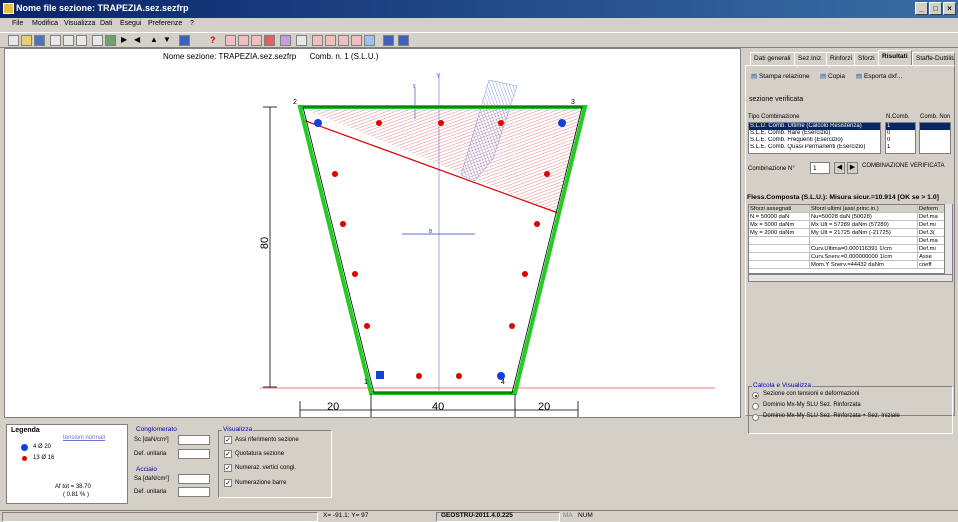  I want to click on arrow-up-icon: ▲, so click(155, 40).